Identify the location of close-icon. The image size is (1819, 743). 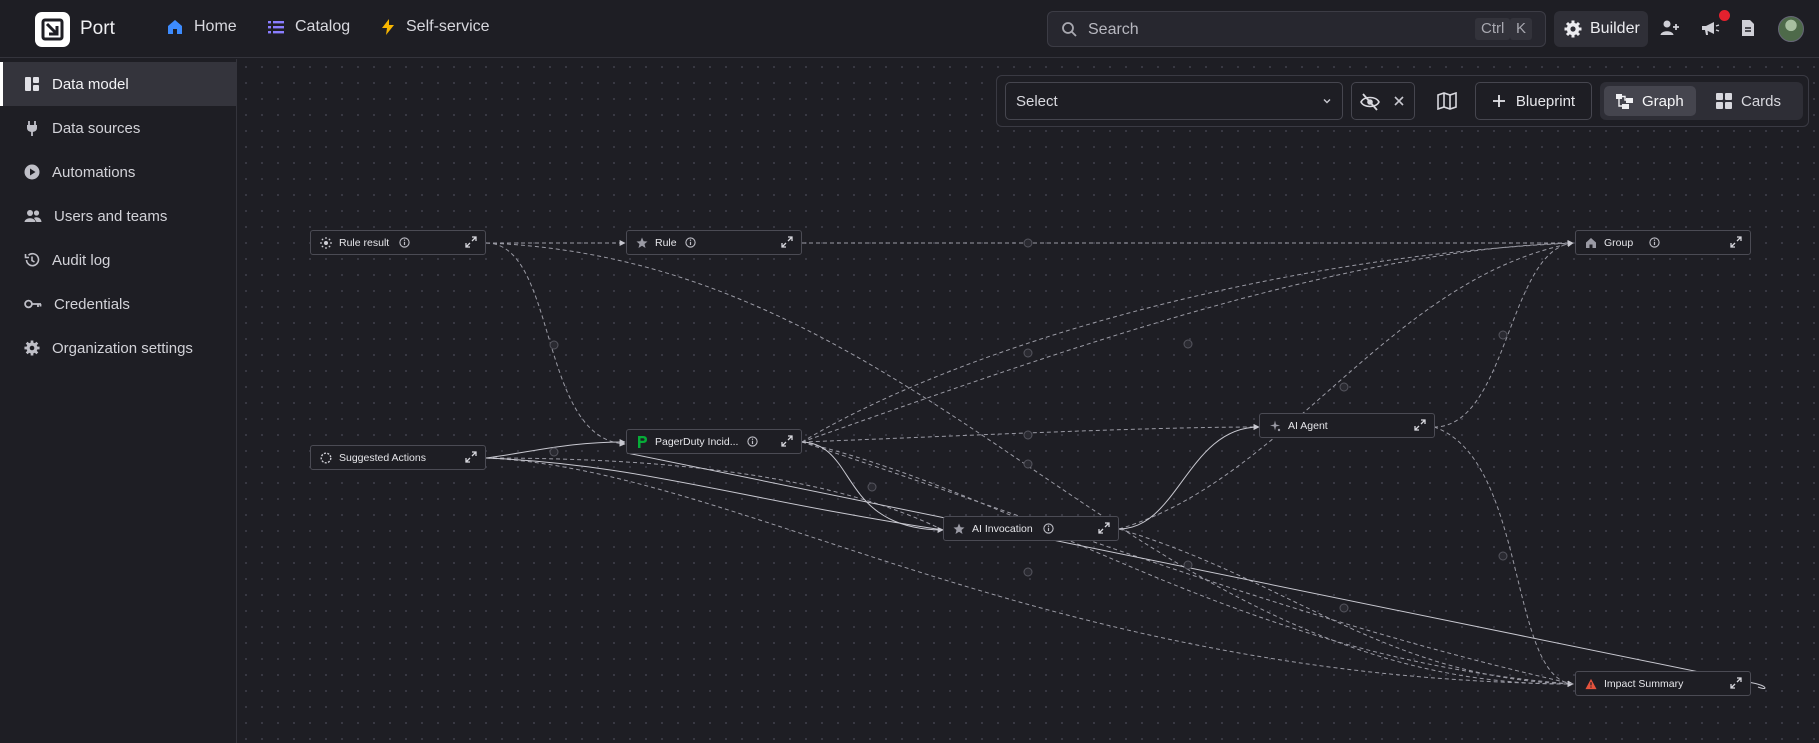
(1399, 103).